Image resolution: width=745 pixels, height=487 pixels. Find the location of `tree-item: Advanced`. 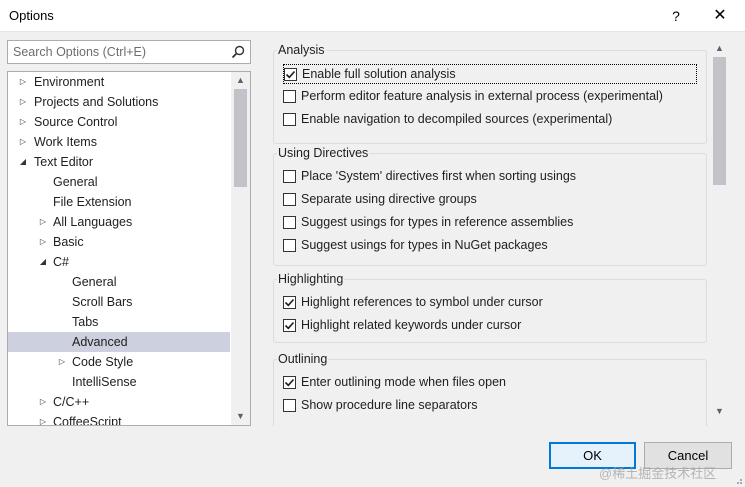

tree-item: Advanced is located at coordinates (119, 342).